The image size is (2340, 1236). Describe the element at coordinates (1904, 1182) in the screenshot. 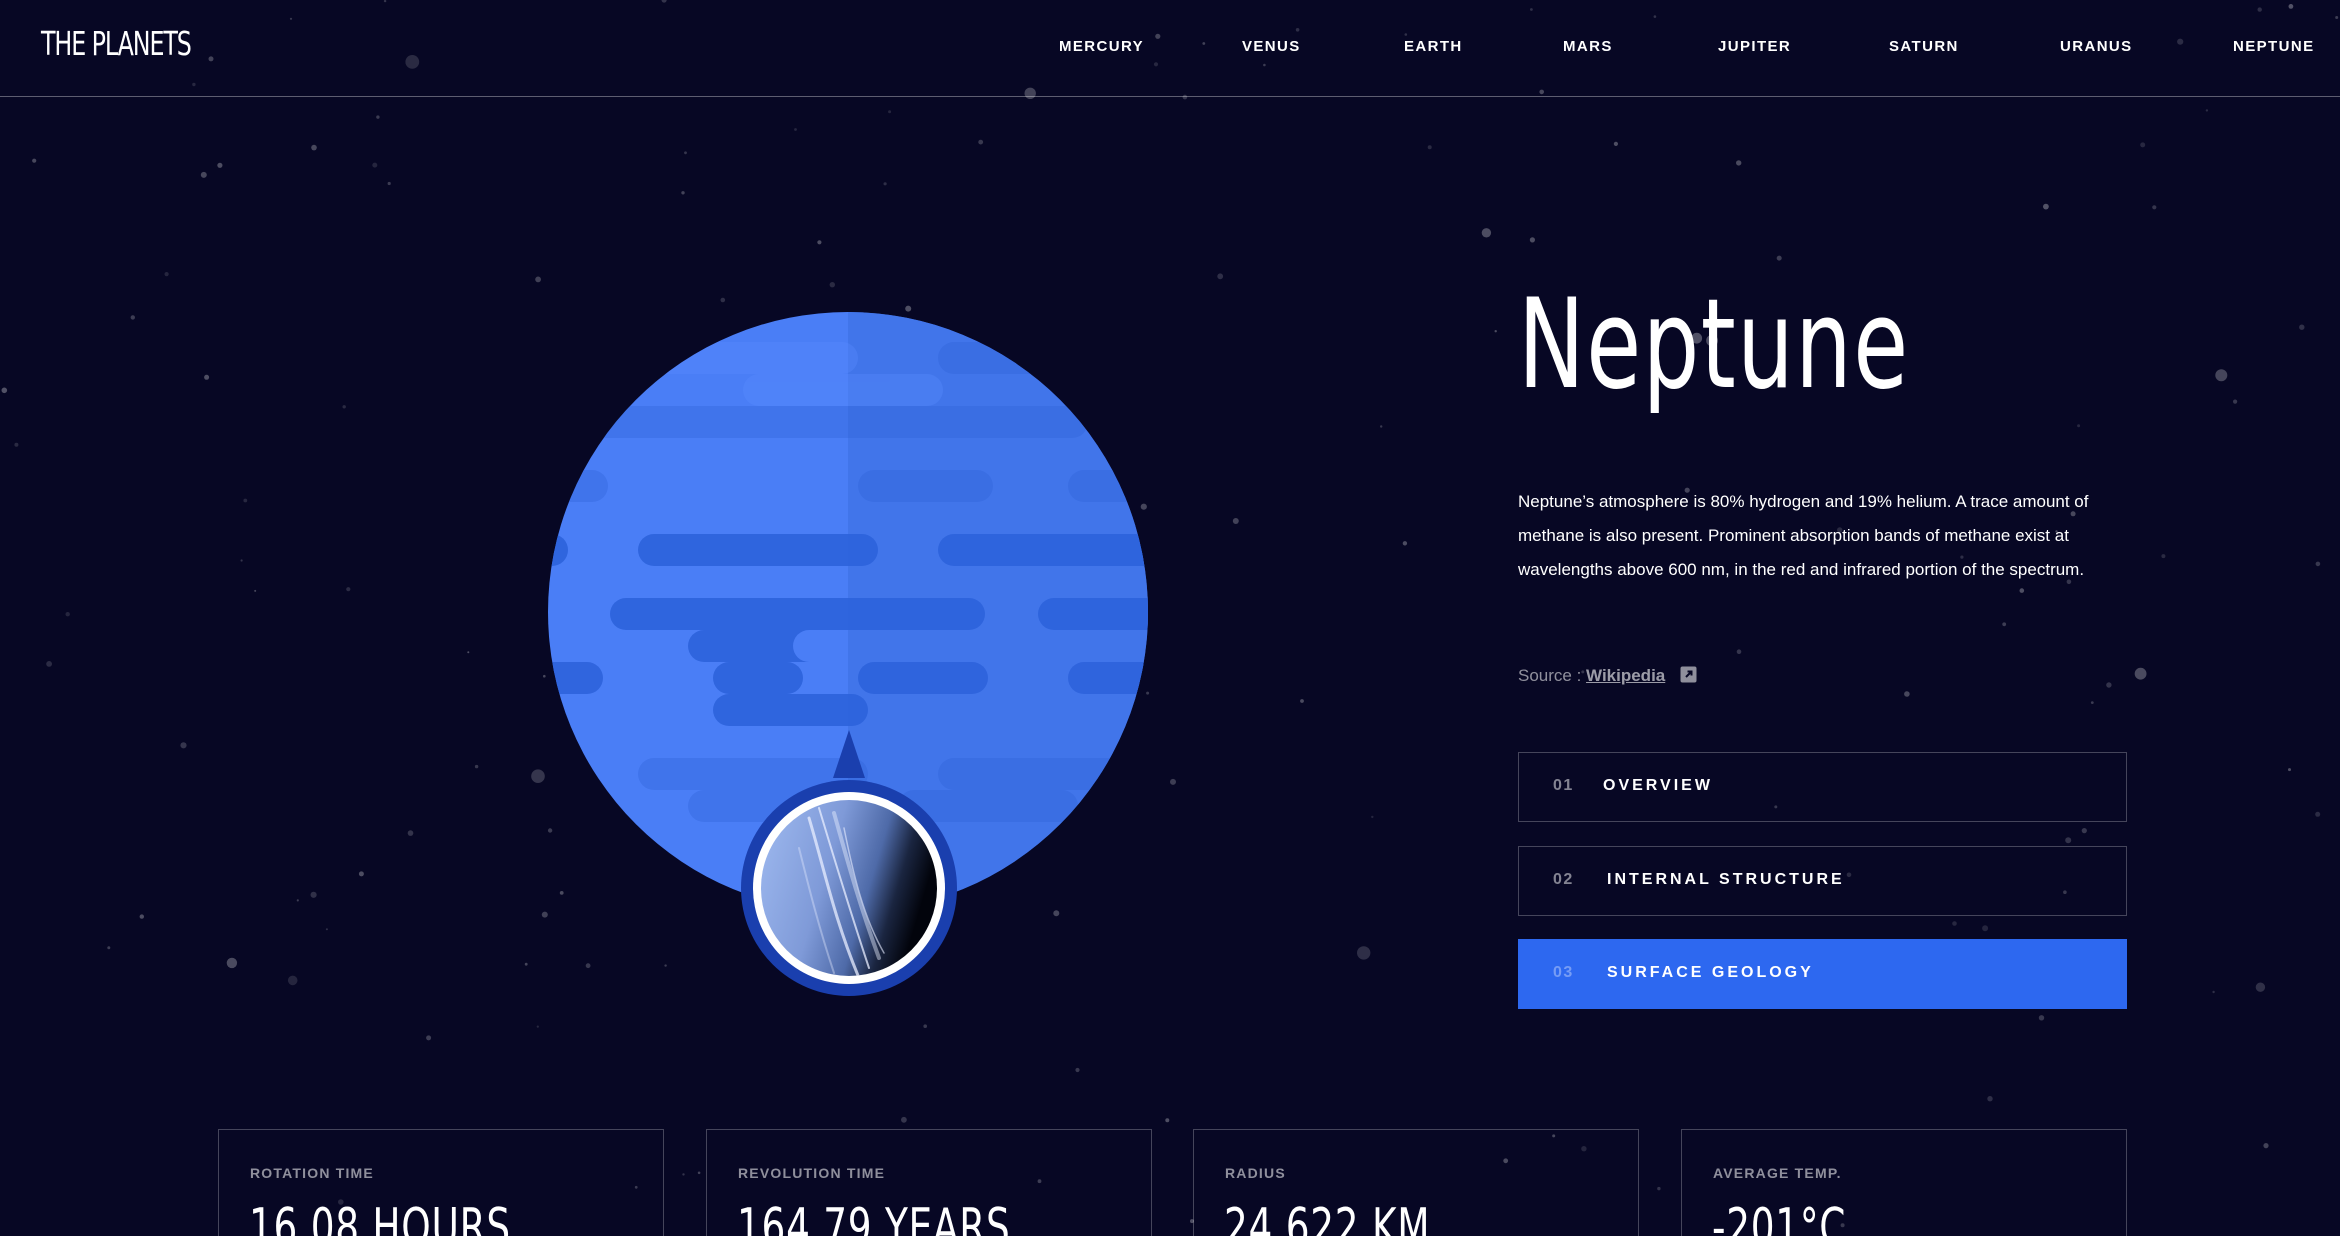

I see `stat-average-temp: AVERAGE TEMP. -201°C` at that location.